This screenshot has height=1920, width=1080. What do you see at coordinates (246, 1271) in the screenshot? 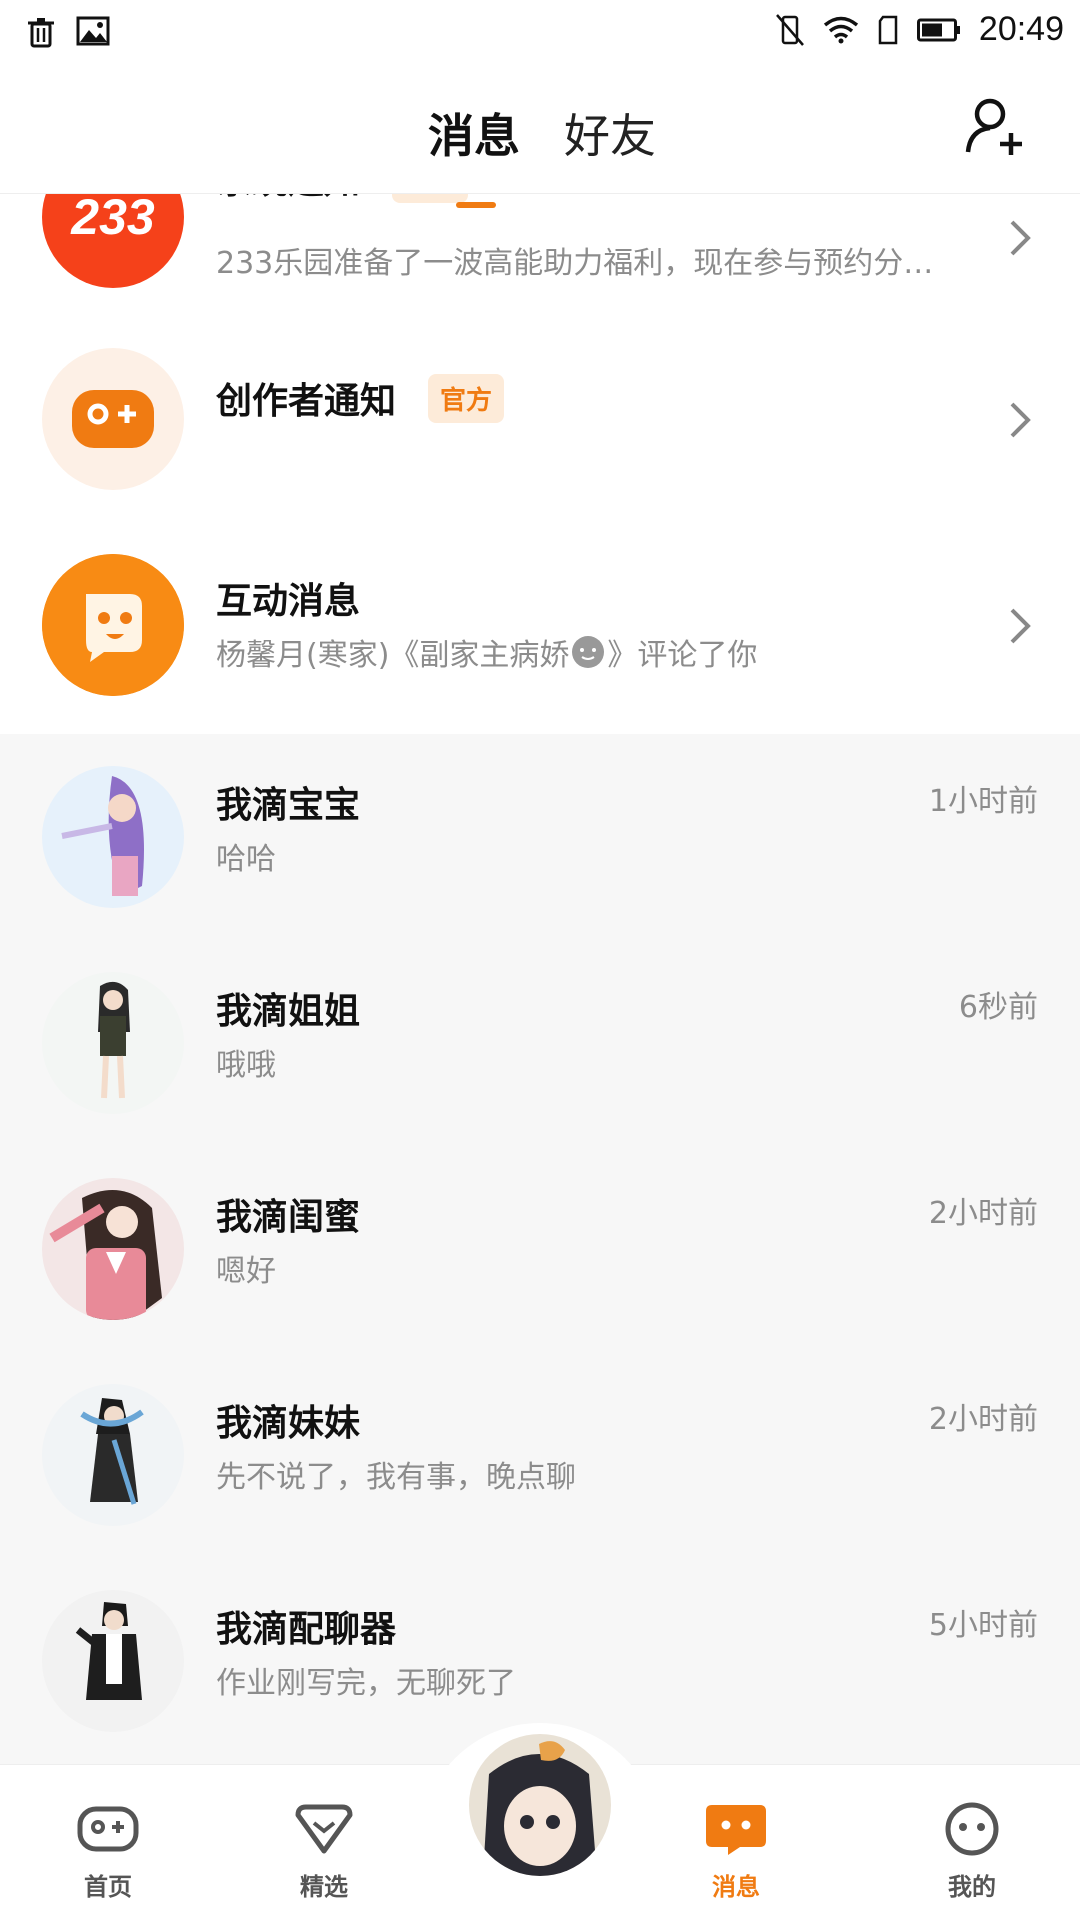
I see `chat-last-message: 嗯好` at bounding box center [246, 1271].